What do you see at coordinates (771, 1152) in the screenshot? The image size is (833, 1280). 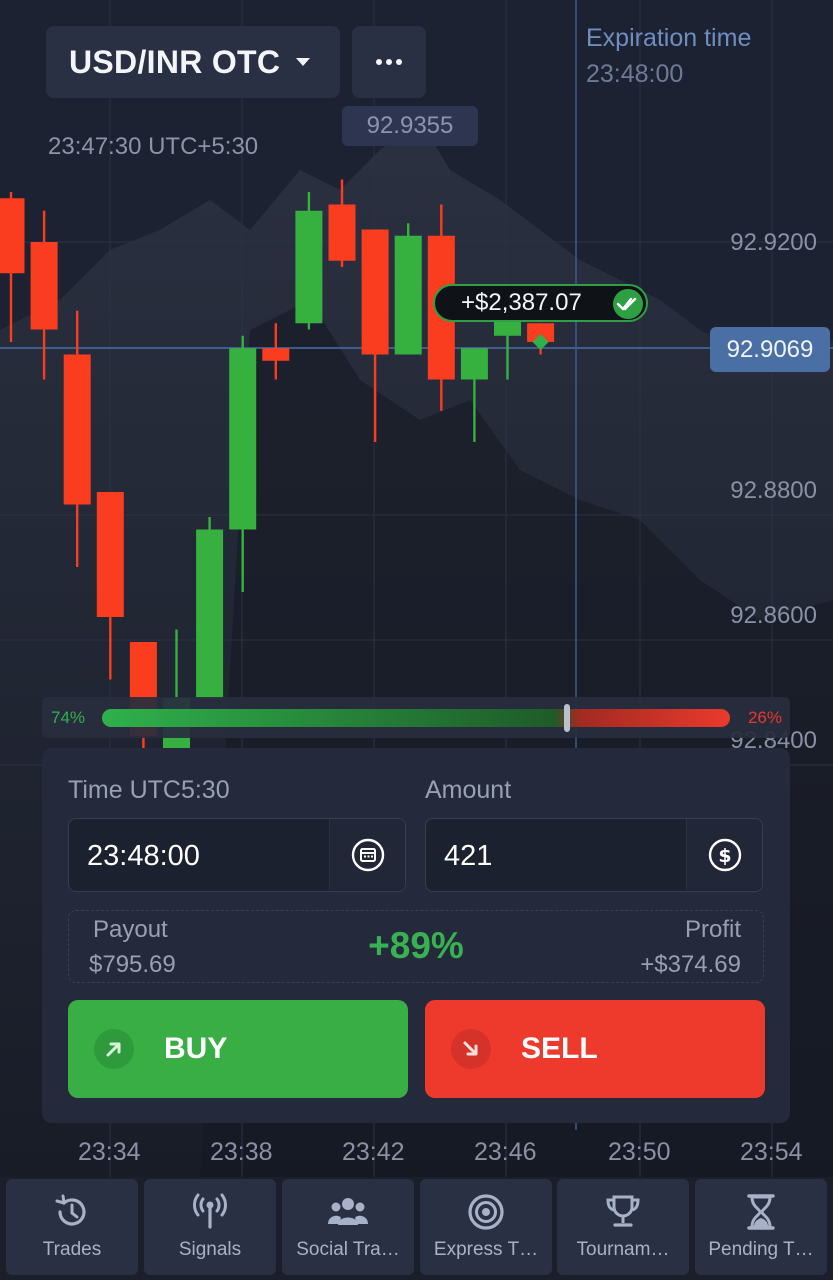 I see `x-axis-tick: 23:54` at bounding box center [771, 1152].